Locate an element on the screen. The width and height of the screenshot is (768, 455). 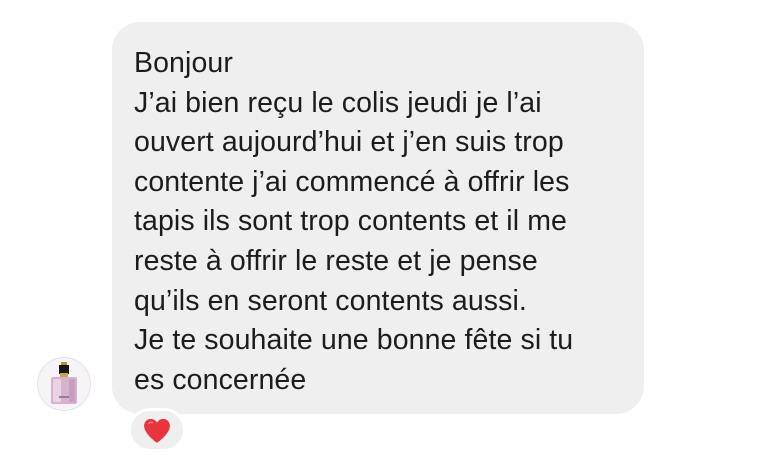
sender-avatar is located at coordinates (64, 384).